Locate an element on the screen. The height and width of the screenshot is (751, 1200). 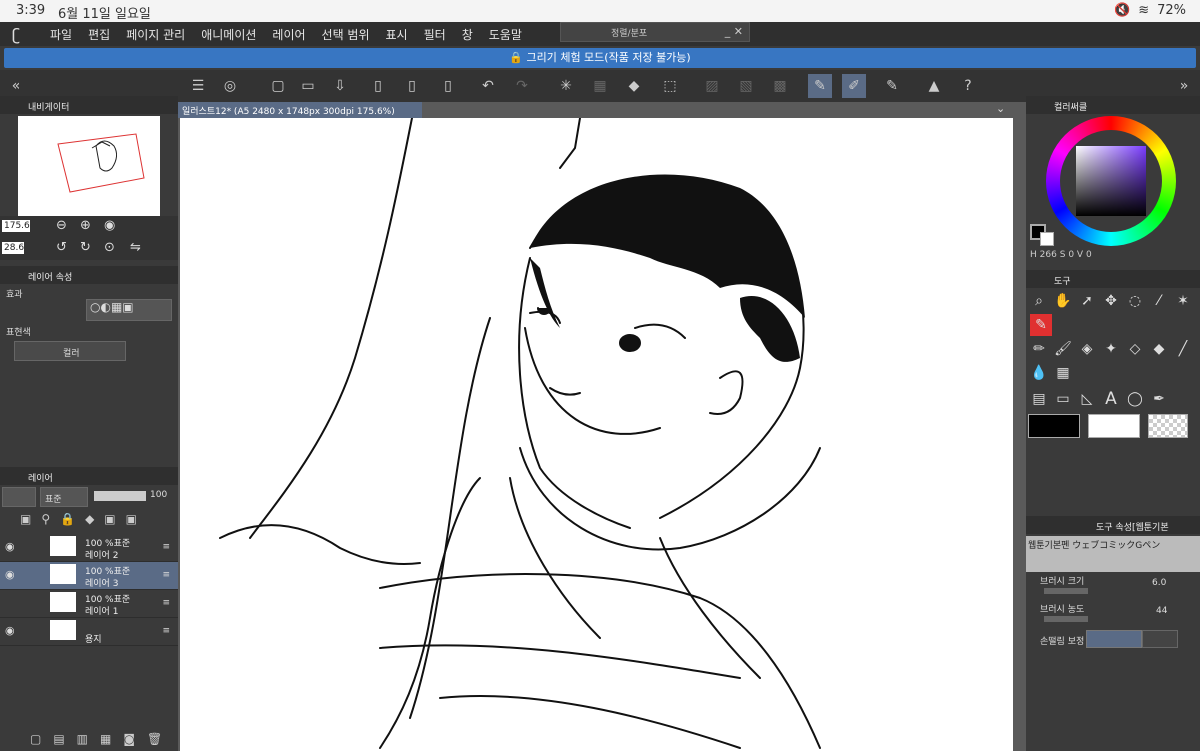
fill-tool-icon: ◆ is located at coordinates (1159, 349).